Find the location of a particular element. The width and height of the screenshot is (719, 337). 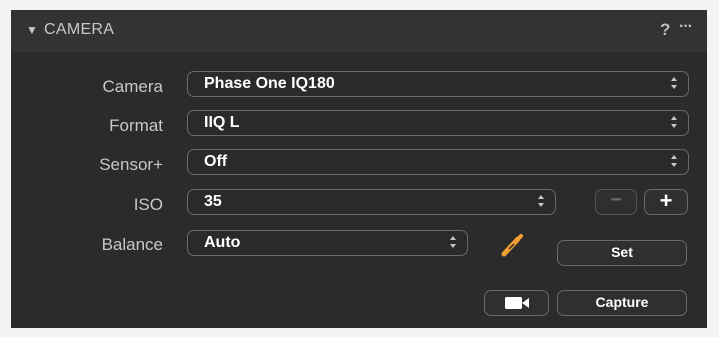

capture-button: Capture is located at coordinates (622, 303).